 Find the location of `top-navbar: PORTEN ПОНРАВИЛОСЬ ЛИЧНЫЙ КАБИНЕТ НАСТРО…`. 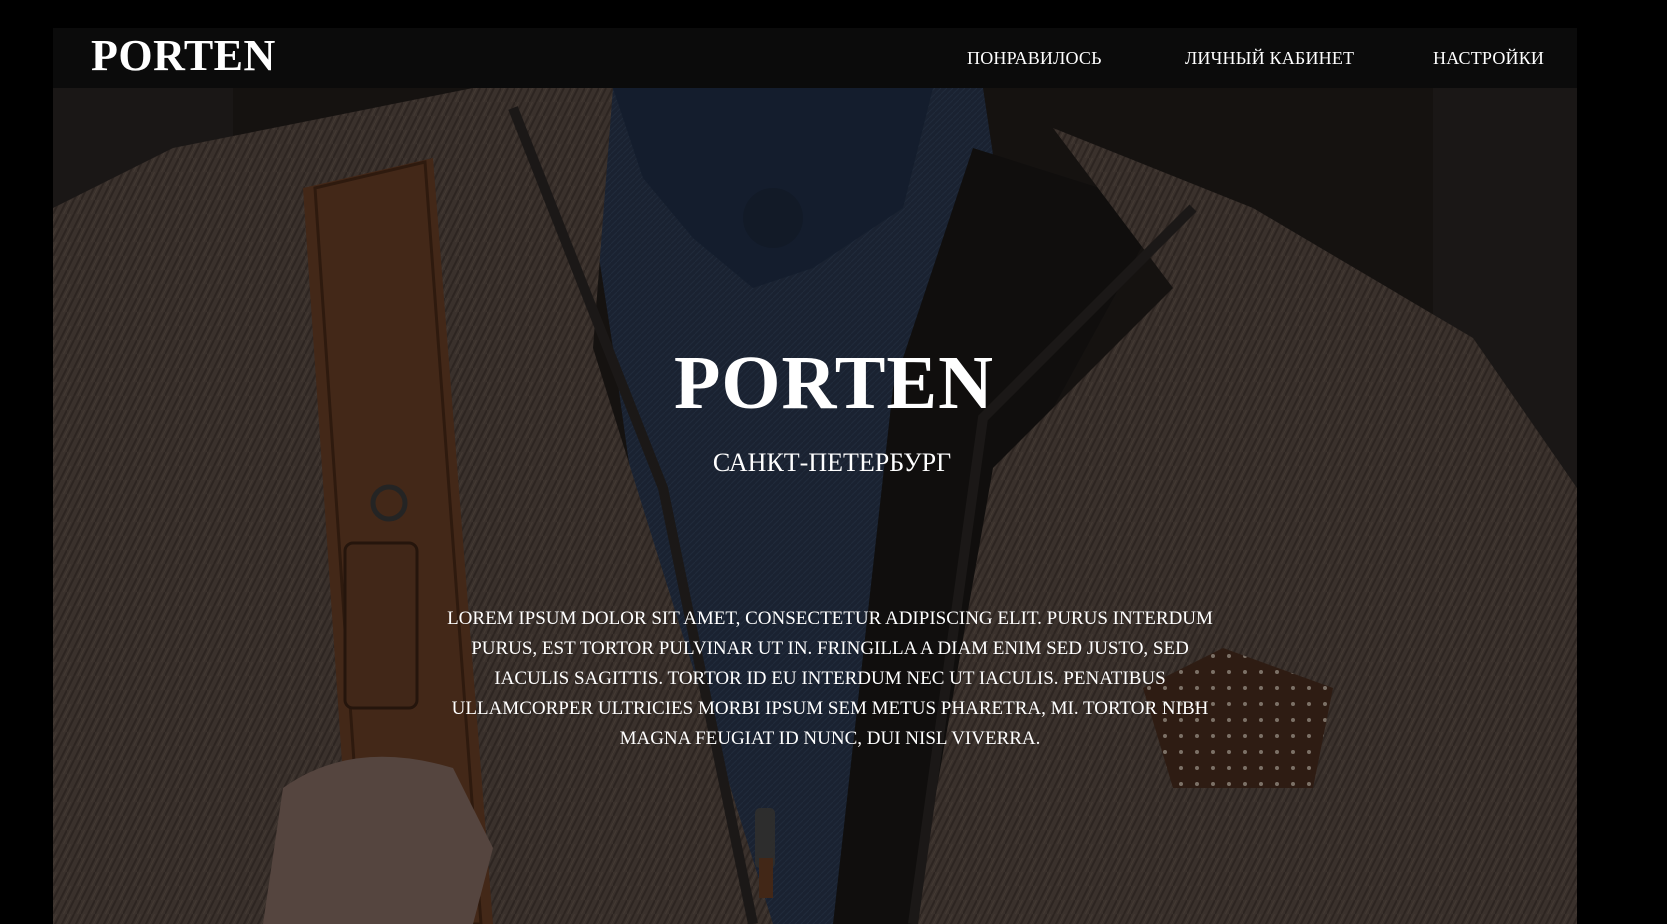

top-navbar: PORTEN ПОНРАВИЛОСЬ ЛИЧНЫЙ КАБИНЕТ НАСТРО… is located at coordinates (815, 58).